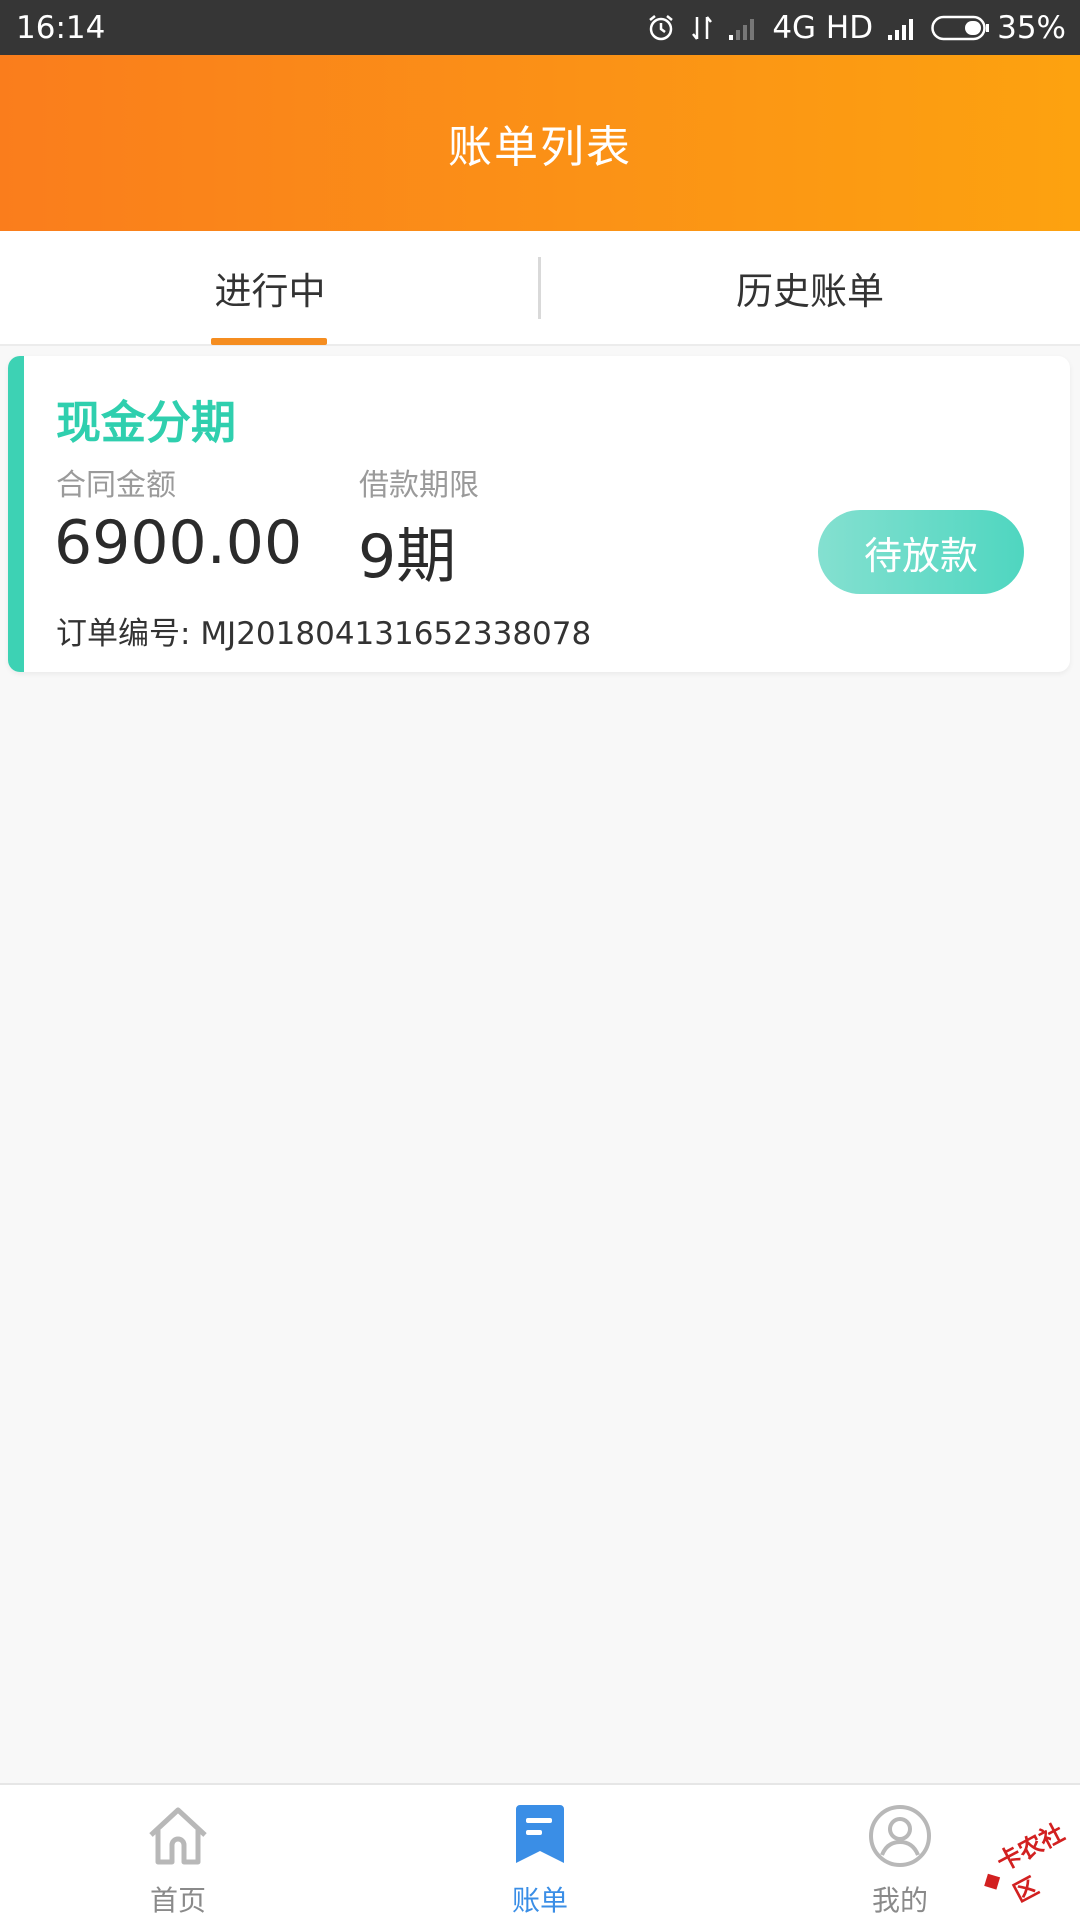  Describe the element at coordinates (899, 1900) in the screenshot. I see `nav-label-profile: 我的` at that location.